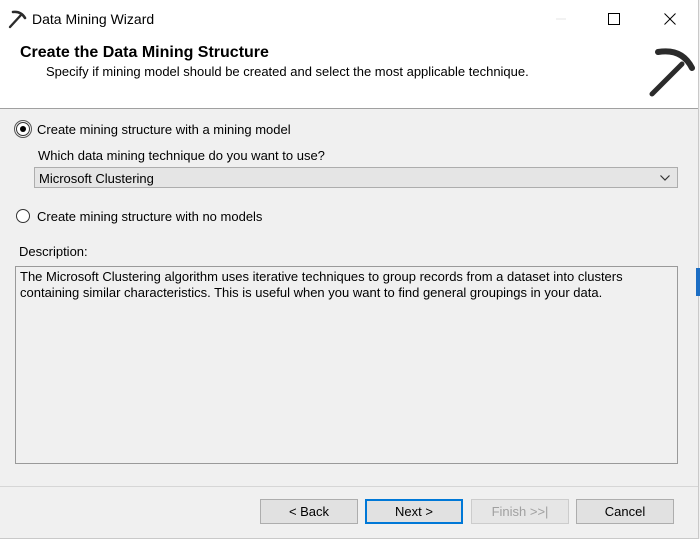 The width and height of the screenshot is (700, 539). Describe the element at coordinates (625, 511) in the screenshot. I see `cancel-button: Cancel` at that location.